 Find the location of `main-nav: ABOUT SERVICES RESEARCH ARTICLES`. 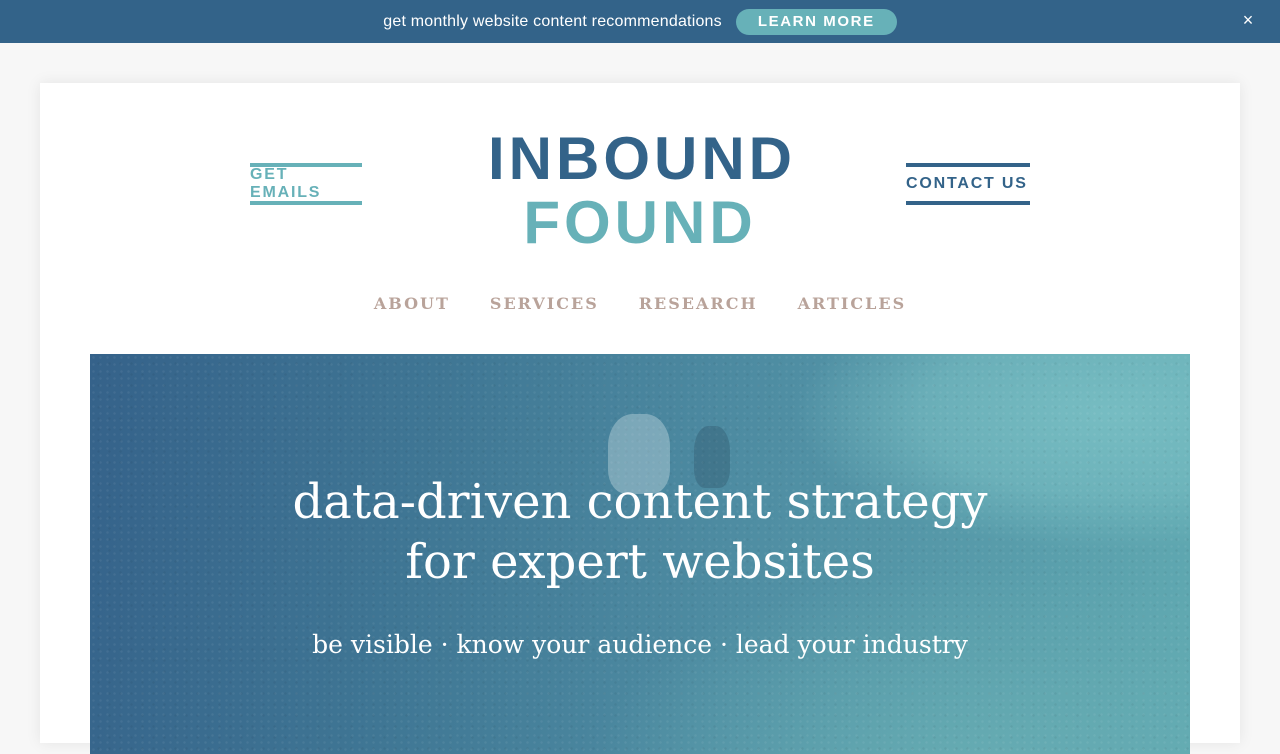

main-nav: ABOUT SERVICES RESEARCH ARTICLES is located at coordinates (640, 303).